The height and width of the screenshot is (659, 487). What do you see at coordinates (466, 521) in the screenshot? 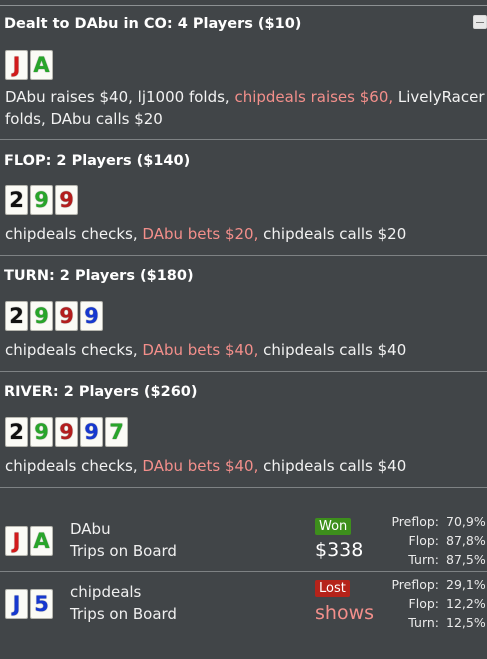
I see `stat-value: 70,9%` at bounding box center [466, 521].